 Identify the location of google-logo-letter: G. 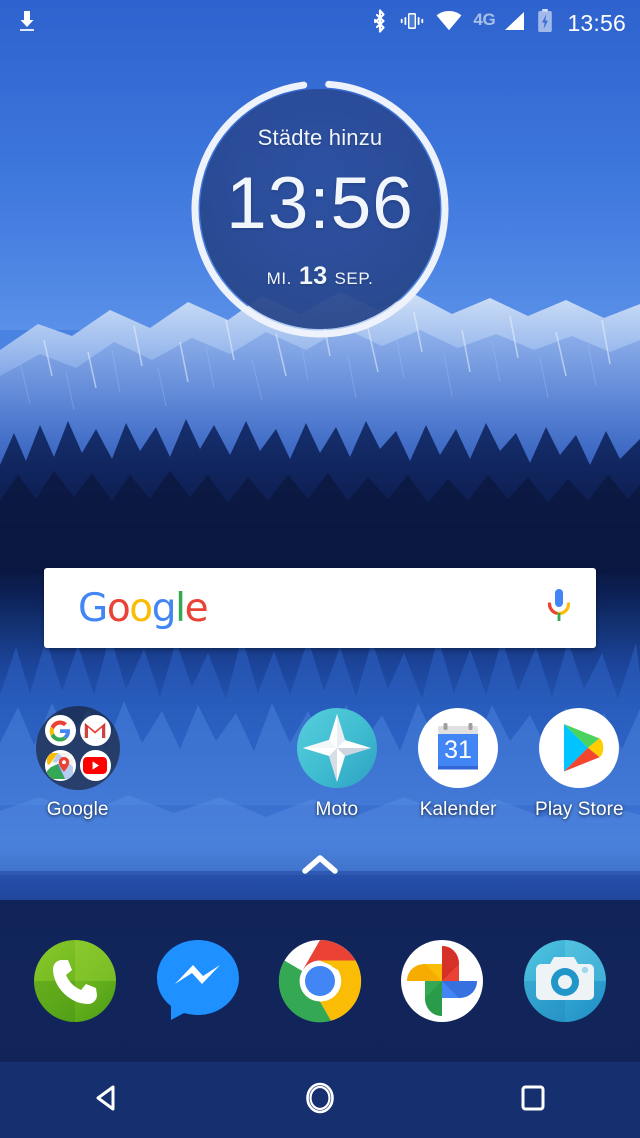
(93, 608).